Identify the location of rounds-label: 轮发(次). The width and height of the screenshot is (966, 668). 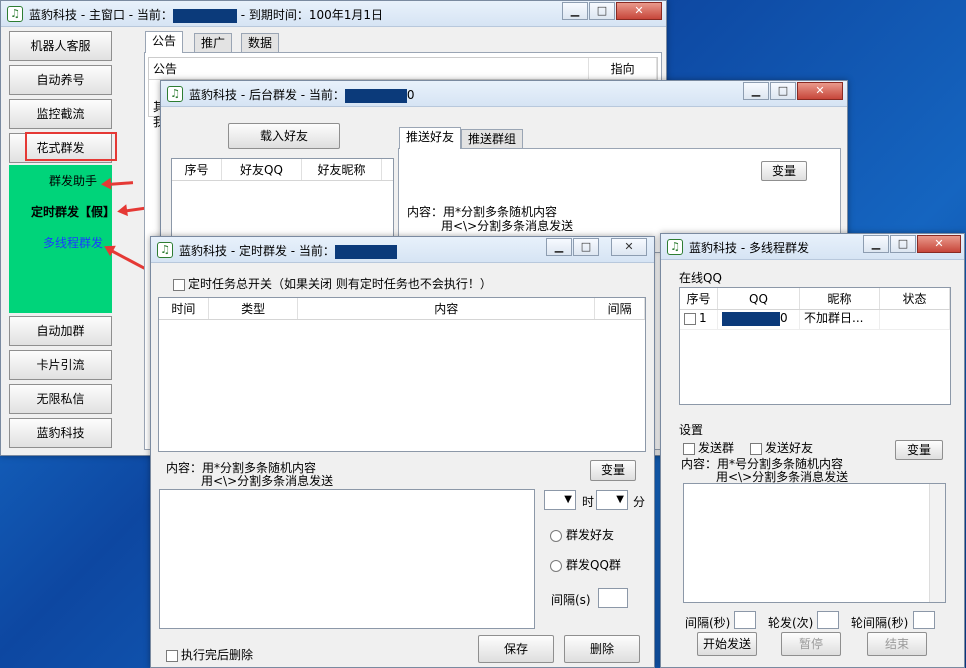
(791, 623).